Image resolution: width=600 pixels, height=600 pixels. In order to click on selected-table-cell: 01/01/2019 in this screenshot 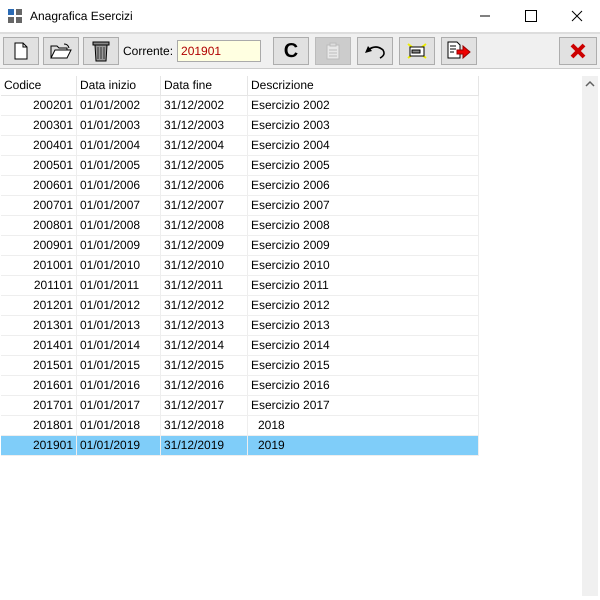, I will do `click(119, 446)`.